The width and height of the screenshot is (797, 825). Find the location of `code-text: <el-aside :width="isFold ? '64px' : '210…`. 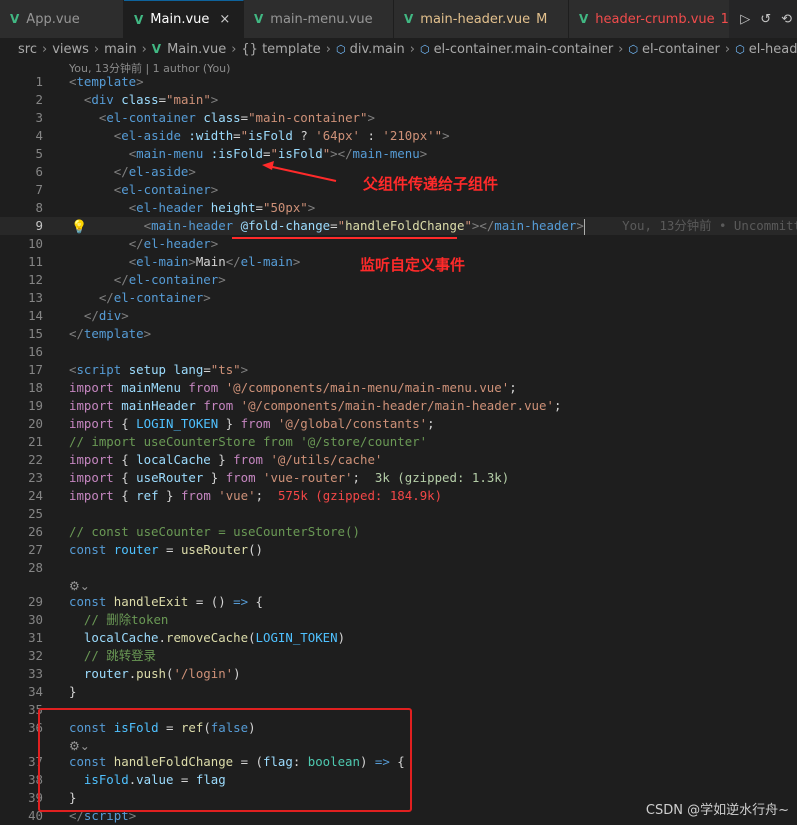

code-text: <el-aside :width="isFold ? '64px' : '210… is located at coordinates (259, 136).